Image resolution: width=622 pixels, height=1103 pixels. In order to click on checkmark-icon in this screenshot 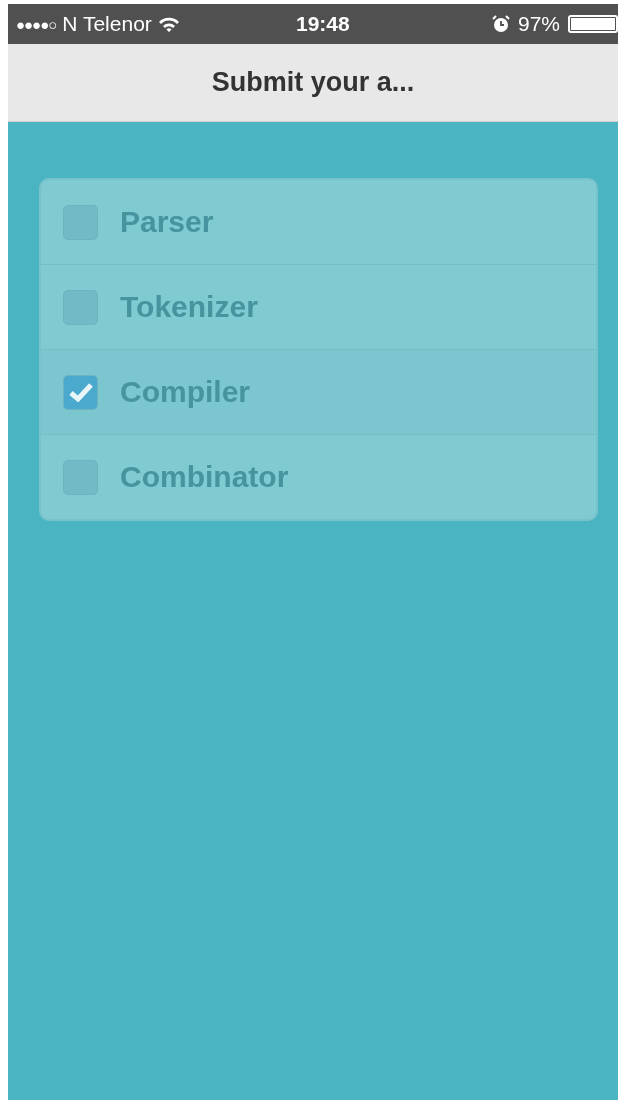, I will do `click(80, 392)`.